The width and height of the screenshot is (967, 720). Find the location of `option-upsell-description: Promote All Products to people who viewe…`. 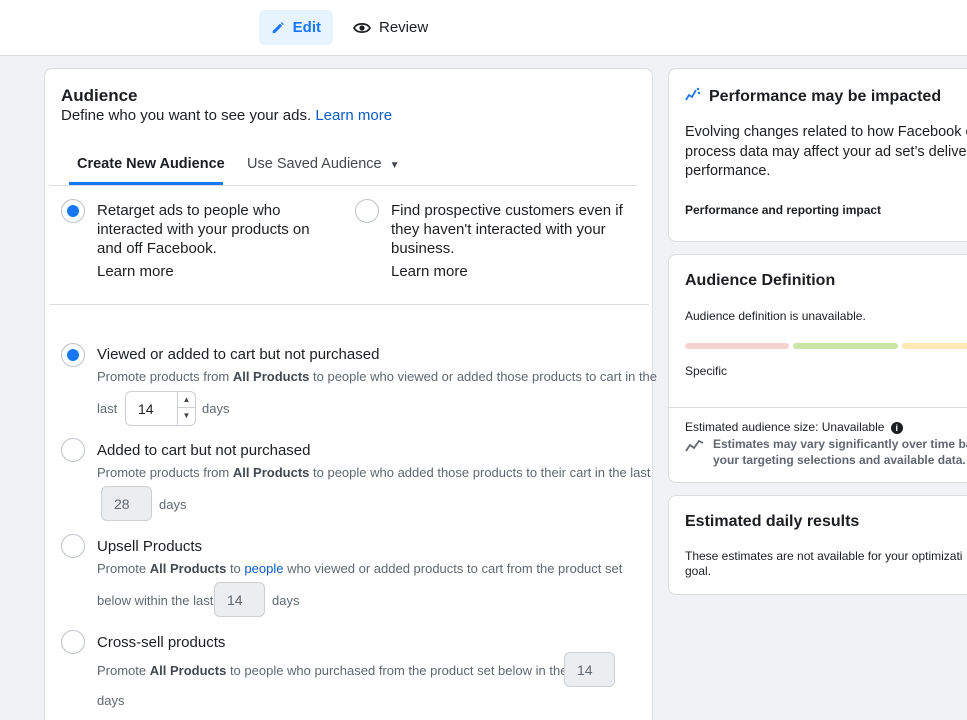

option-upsell-description: Promote All Products to people who viewe… is located at coordinates (359, 568).